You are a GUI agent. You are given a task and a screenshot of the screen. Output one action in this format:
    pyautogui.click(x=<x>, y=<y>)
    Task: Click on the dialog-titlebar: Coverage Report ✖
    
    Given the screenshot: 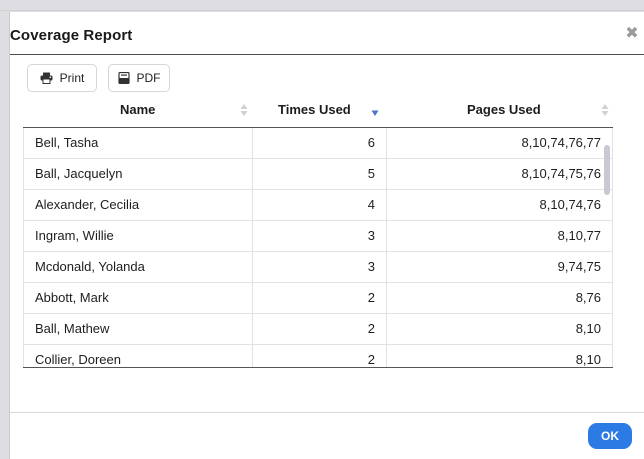 What is the action you would take?
    pyautogui.click(x=327, y=33)
    